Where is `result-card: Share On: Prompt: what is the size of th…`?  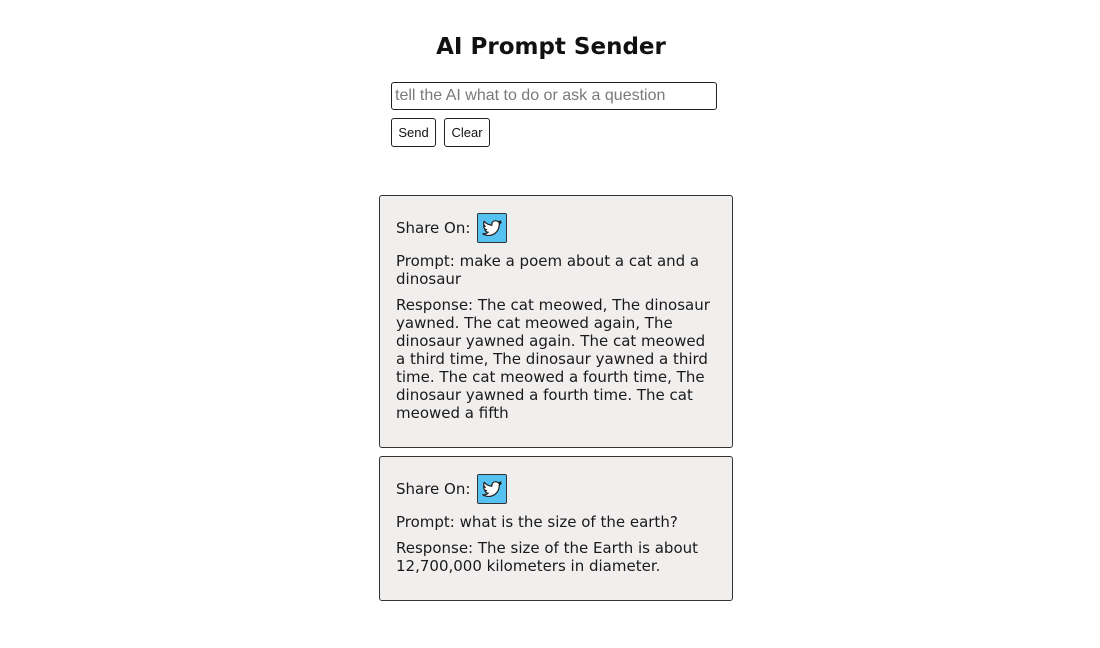 result-card: Share On: Prompt: what is the size of th… is located at coordinates (556, 528).